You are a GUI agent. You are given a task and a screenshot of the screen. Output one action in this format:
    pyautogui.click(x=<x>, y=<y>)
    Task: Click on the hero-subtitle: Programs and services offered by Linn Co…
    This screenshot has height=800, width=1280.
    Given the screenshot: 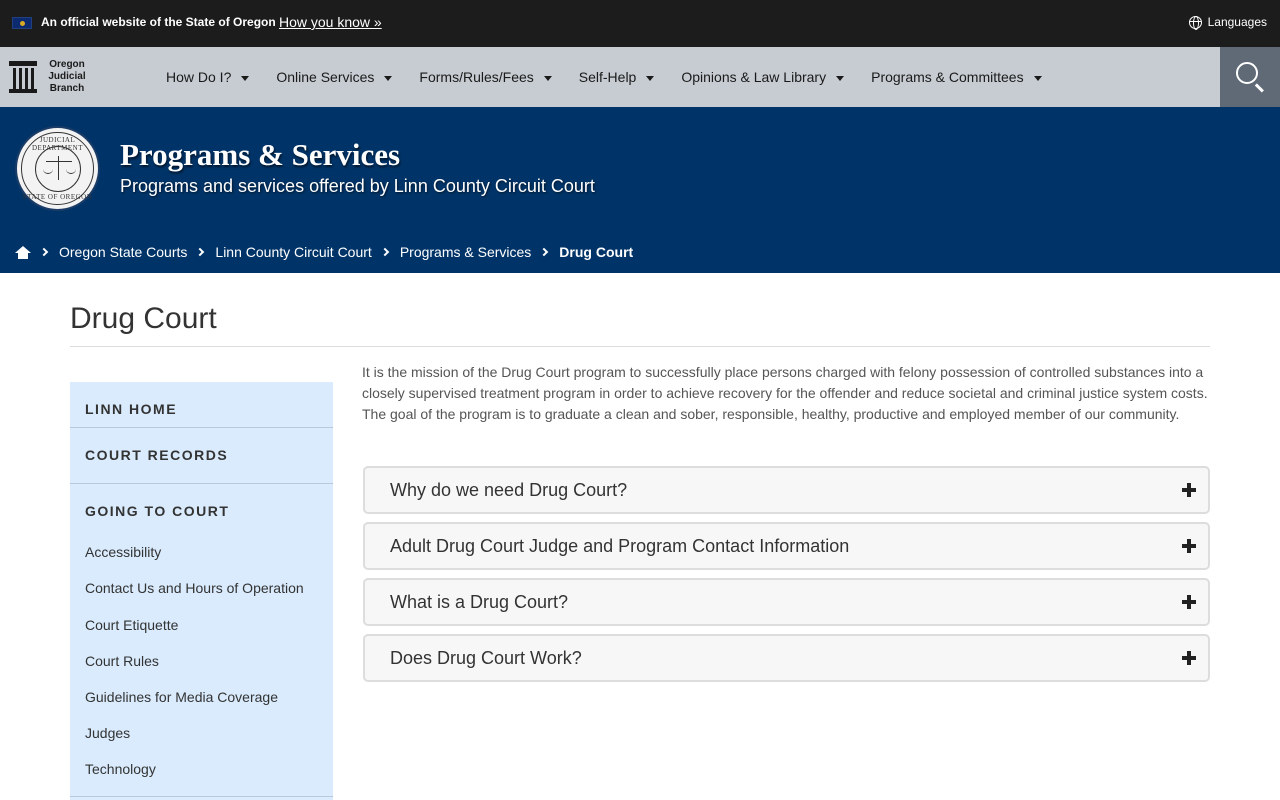 What is the action you would take?
    pyautogui.click(x=357, y=186)
    